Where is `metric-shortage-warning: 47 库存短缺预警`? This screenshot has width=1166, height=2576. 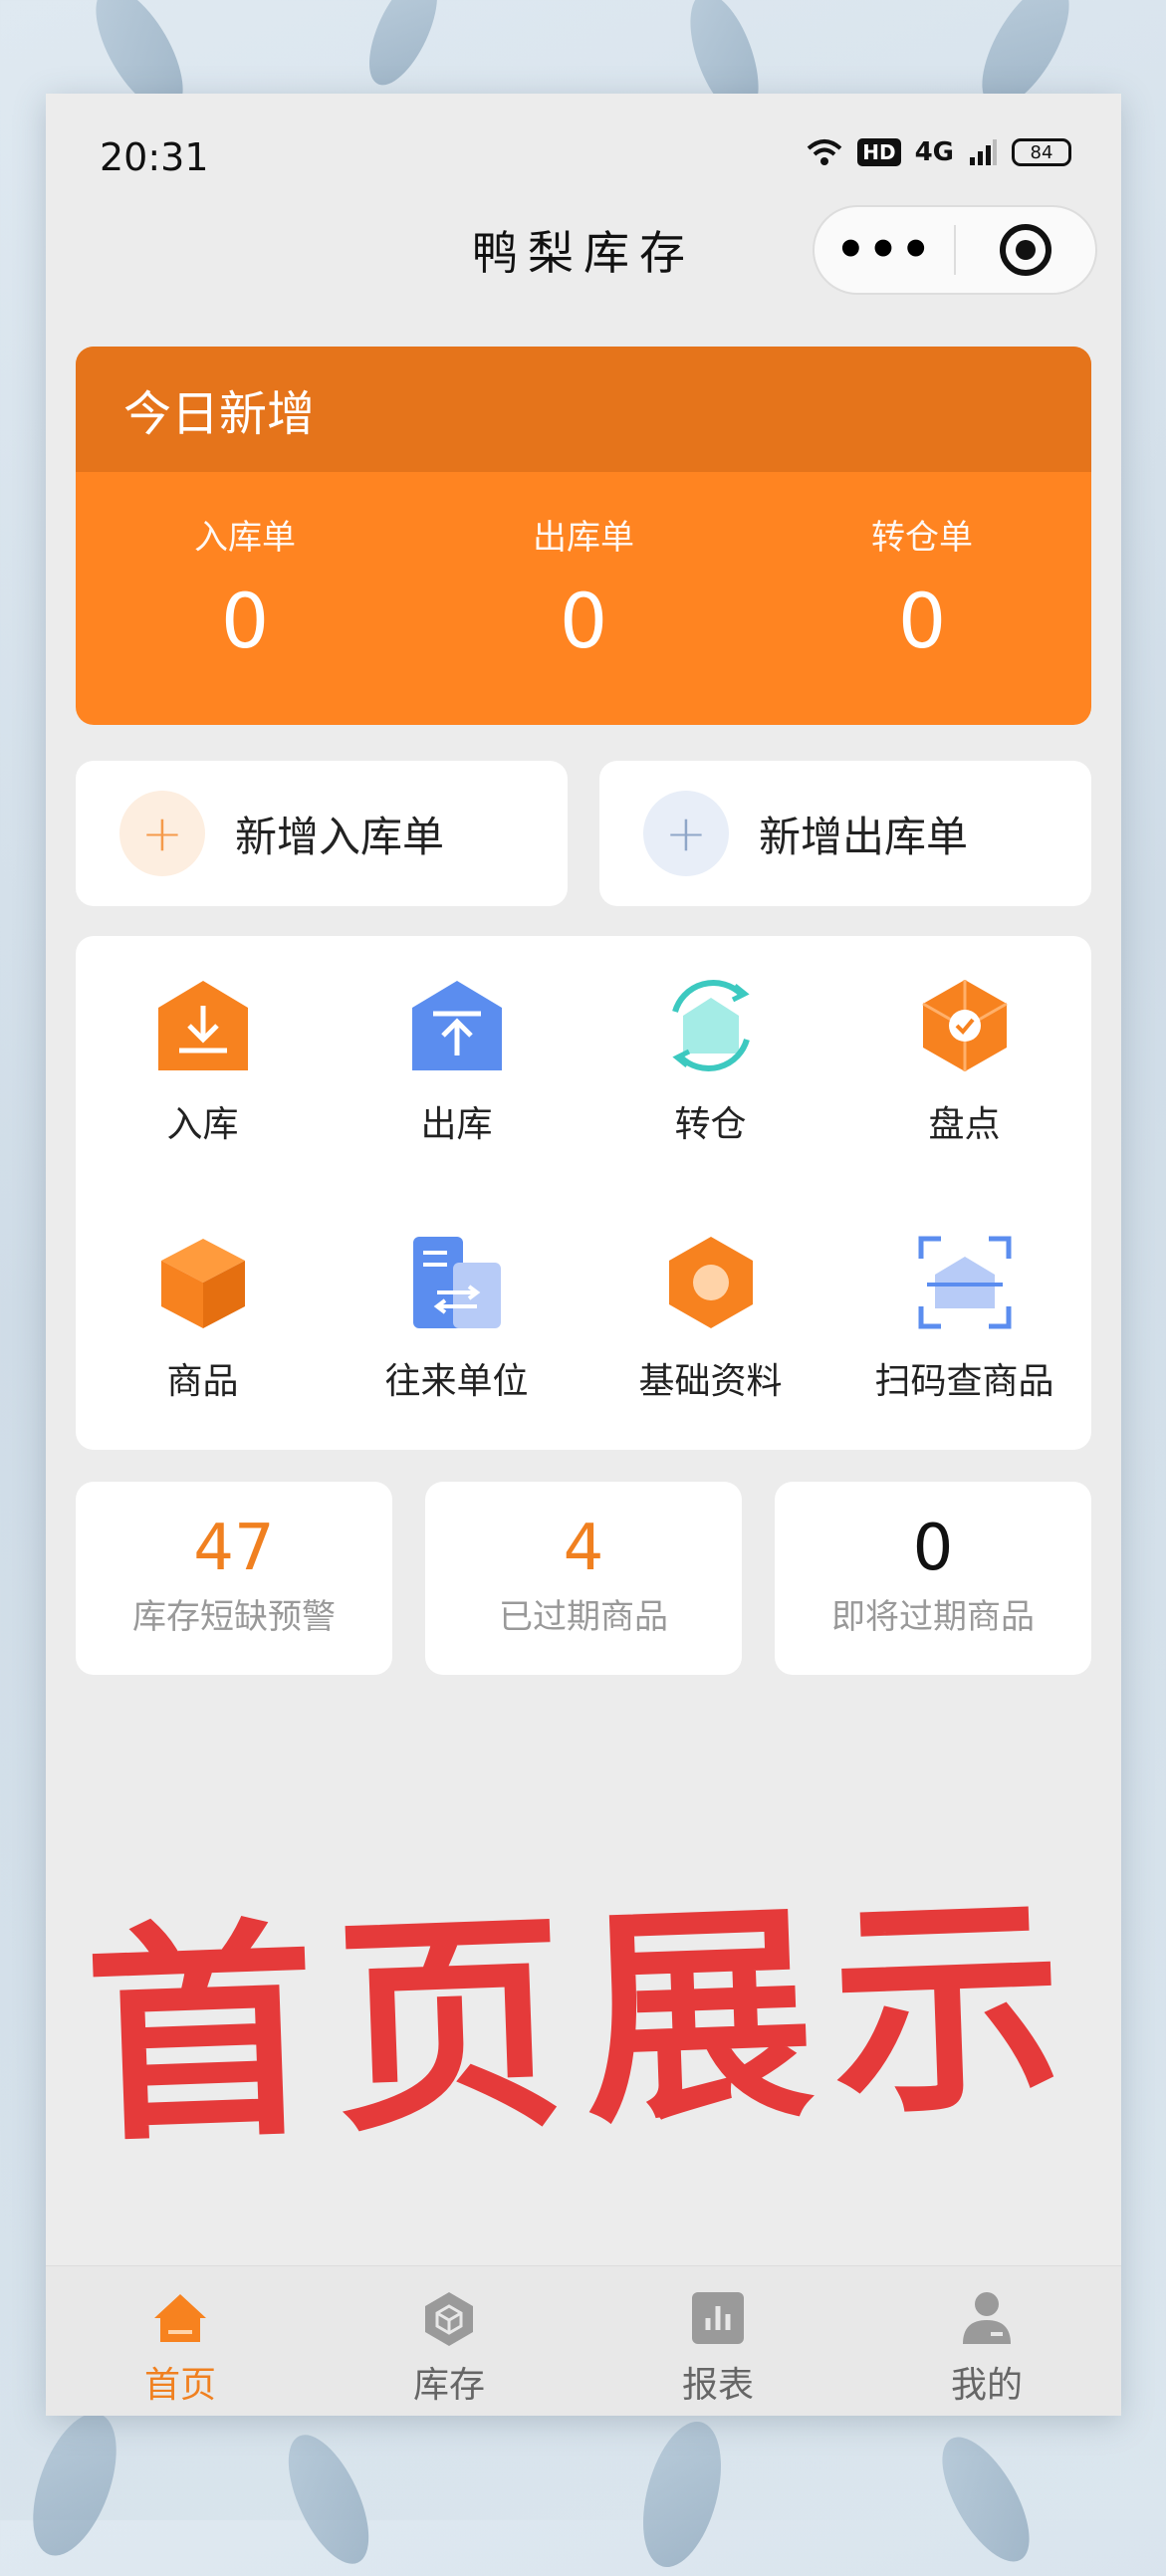
metric-shortage-warning: 47 库存短缺预警 is located at coordinates (234, 1578).